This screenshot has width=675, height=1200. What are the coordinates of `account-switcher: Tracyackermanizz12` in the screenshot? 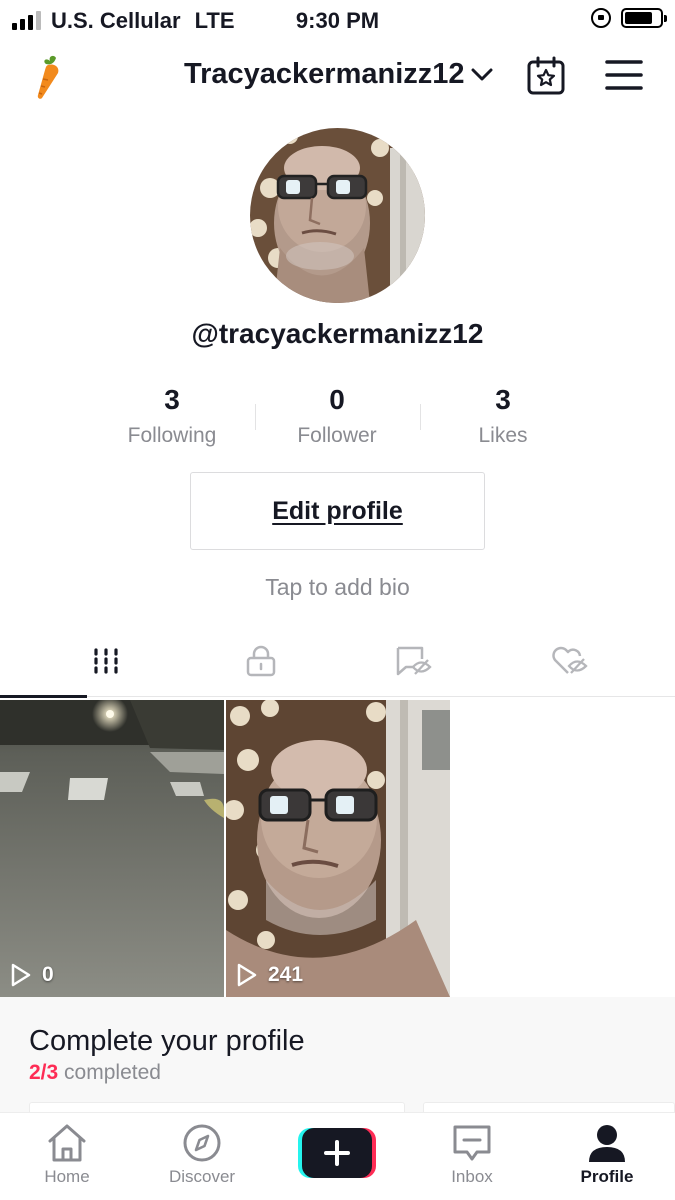 It's located at (338, 74).